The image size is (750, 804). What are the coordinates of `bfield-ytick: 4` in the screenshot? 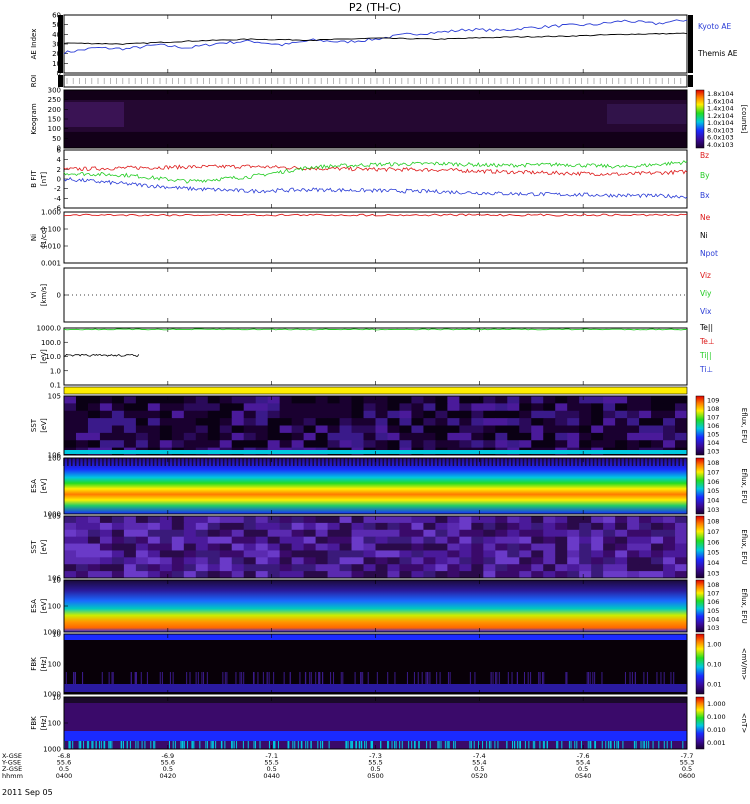 It's located at (59, 160).